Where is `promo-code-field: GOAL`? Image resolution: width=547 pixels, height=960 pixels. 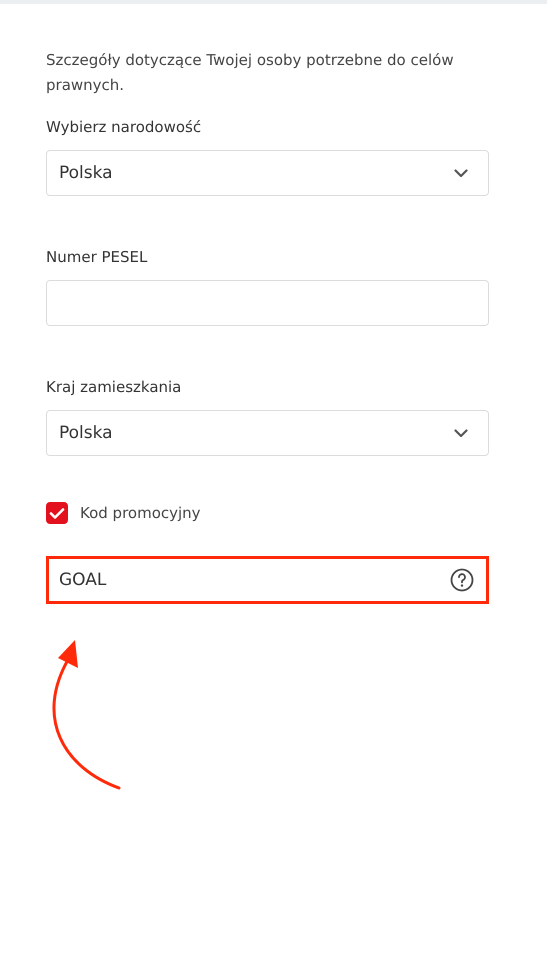 promo-code-field: GOAL is located at coordinates (267, 580).